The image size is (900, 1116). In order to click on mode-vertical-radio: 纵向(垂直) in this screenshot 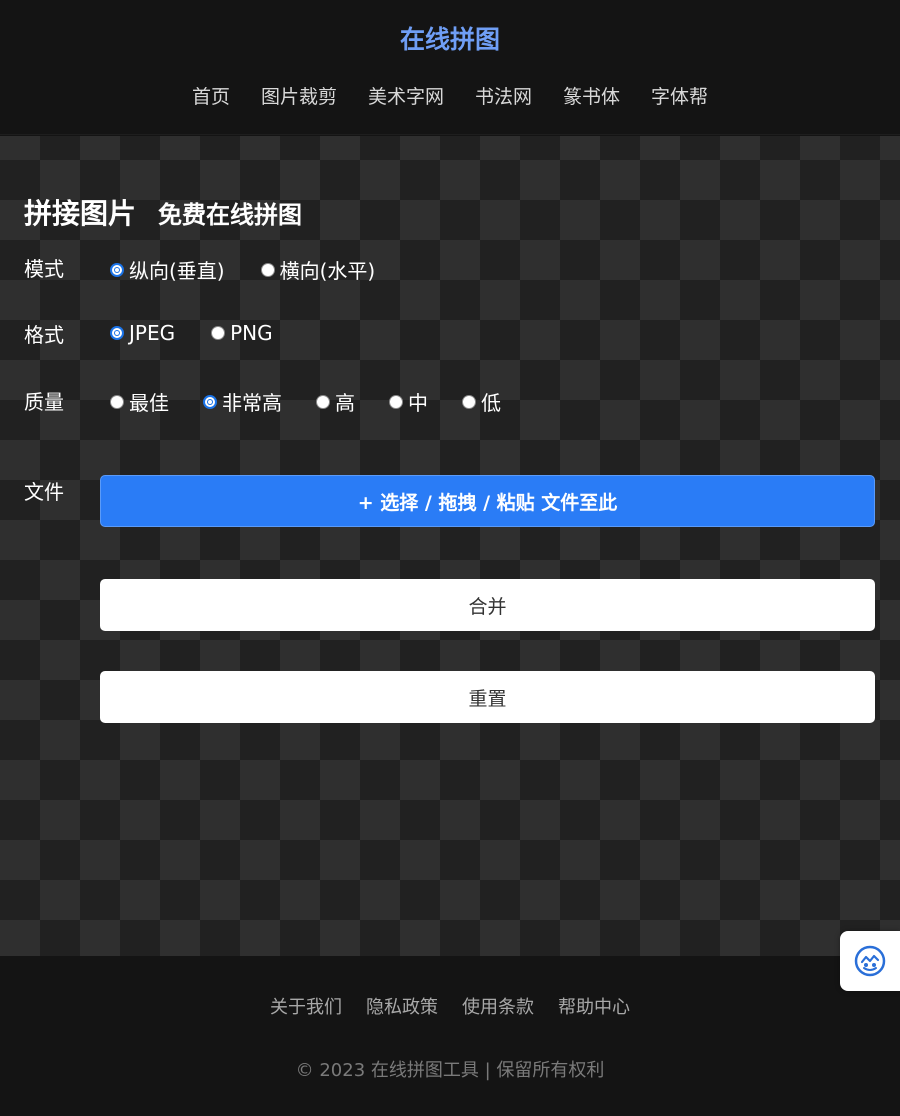, I will do `click(167, 269)`.